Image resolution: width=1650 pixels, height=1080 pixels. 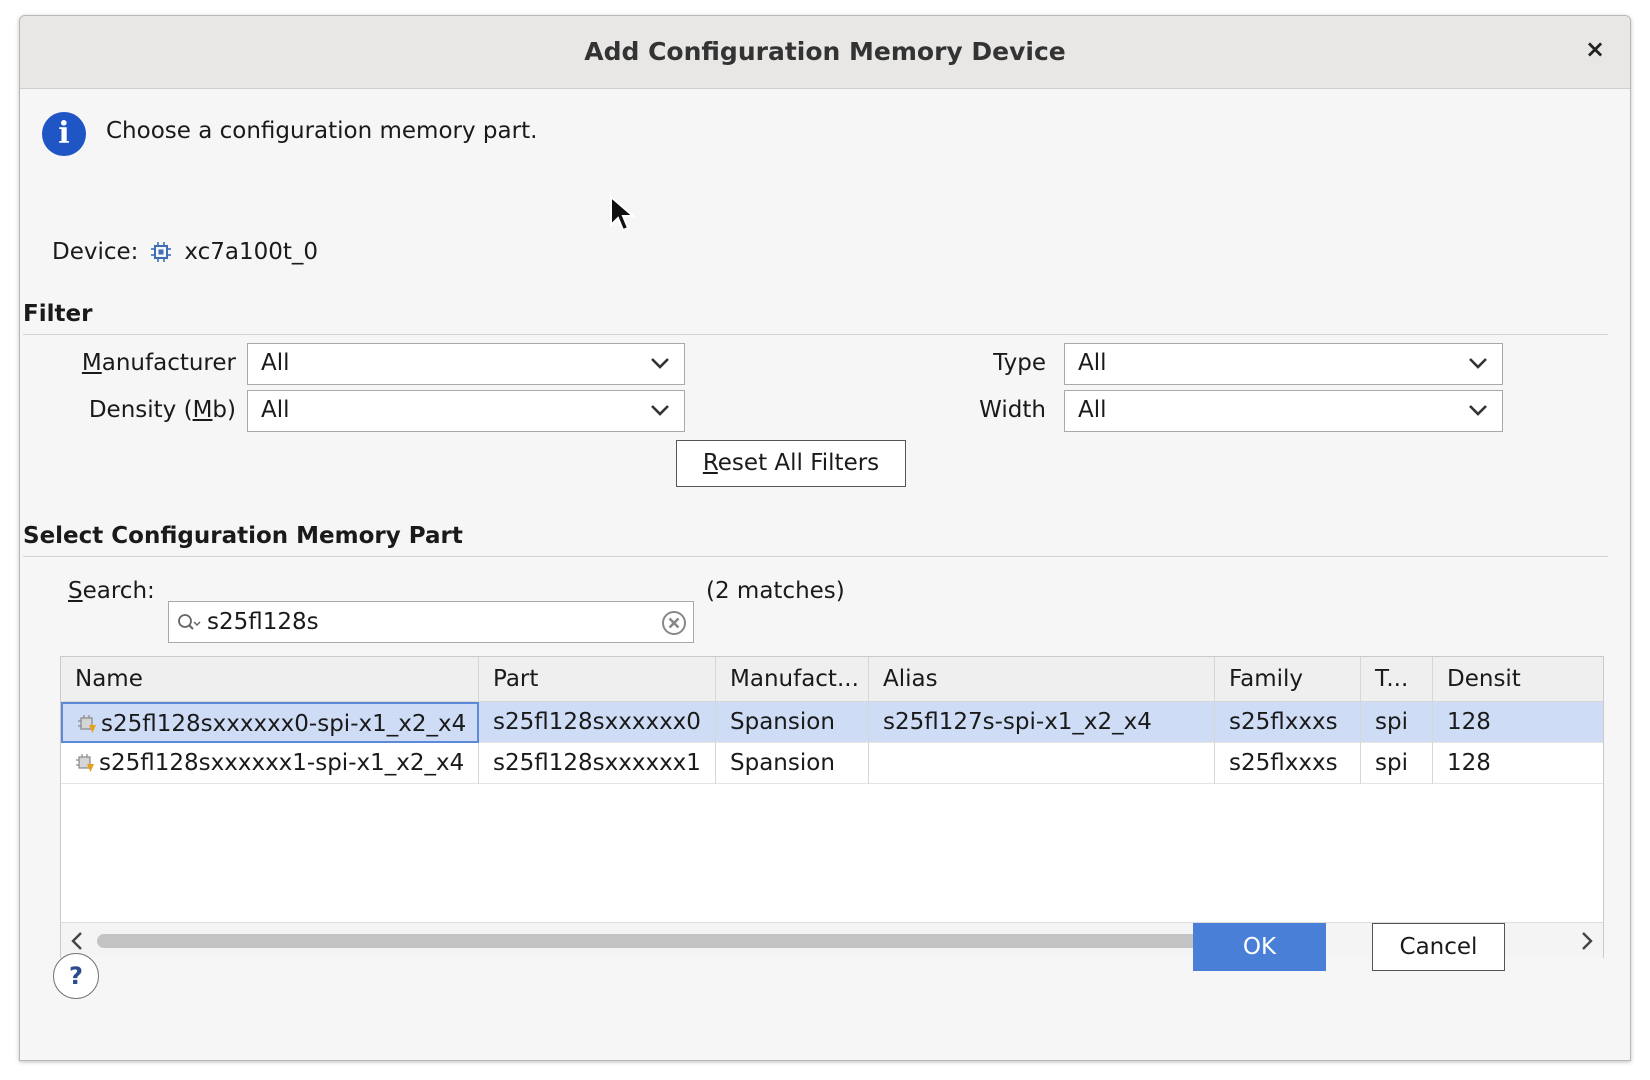 I want to click on density-select: All, so click(x=466, y=411).